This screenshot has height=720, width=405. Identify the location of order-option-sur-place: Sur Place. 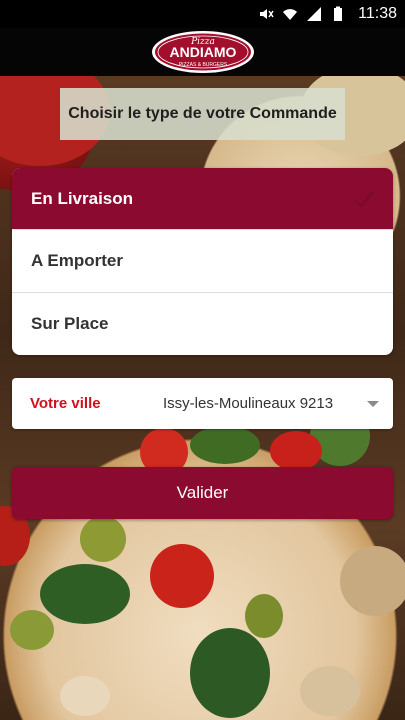
(202, 324).